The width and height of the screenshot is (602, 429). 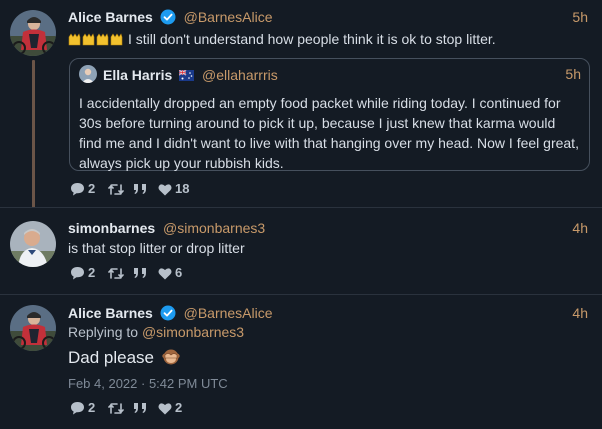 I want to click on tweet-header: Alice Barnes @BarnesAlice 5h, so click(x=328, y=17).